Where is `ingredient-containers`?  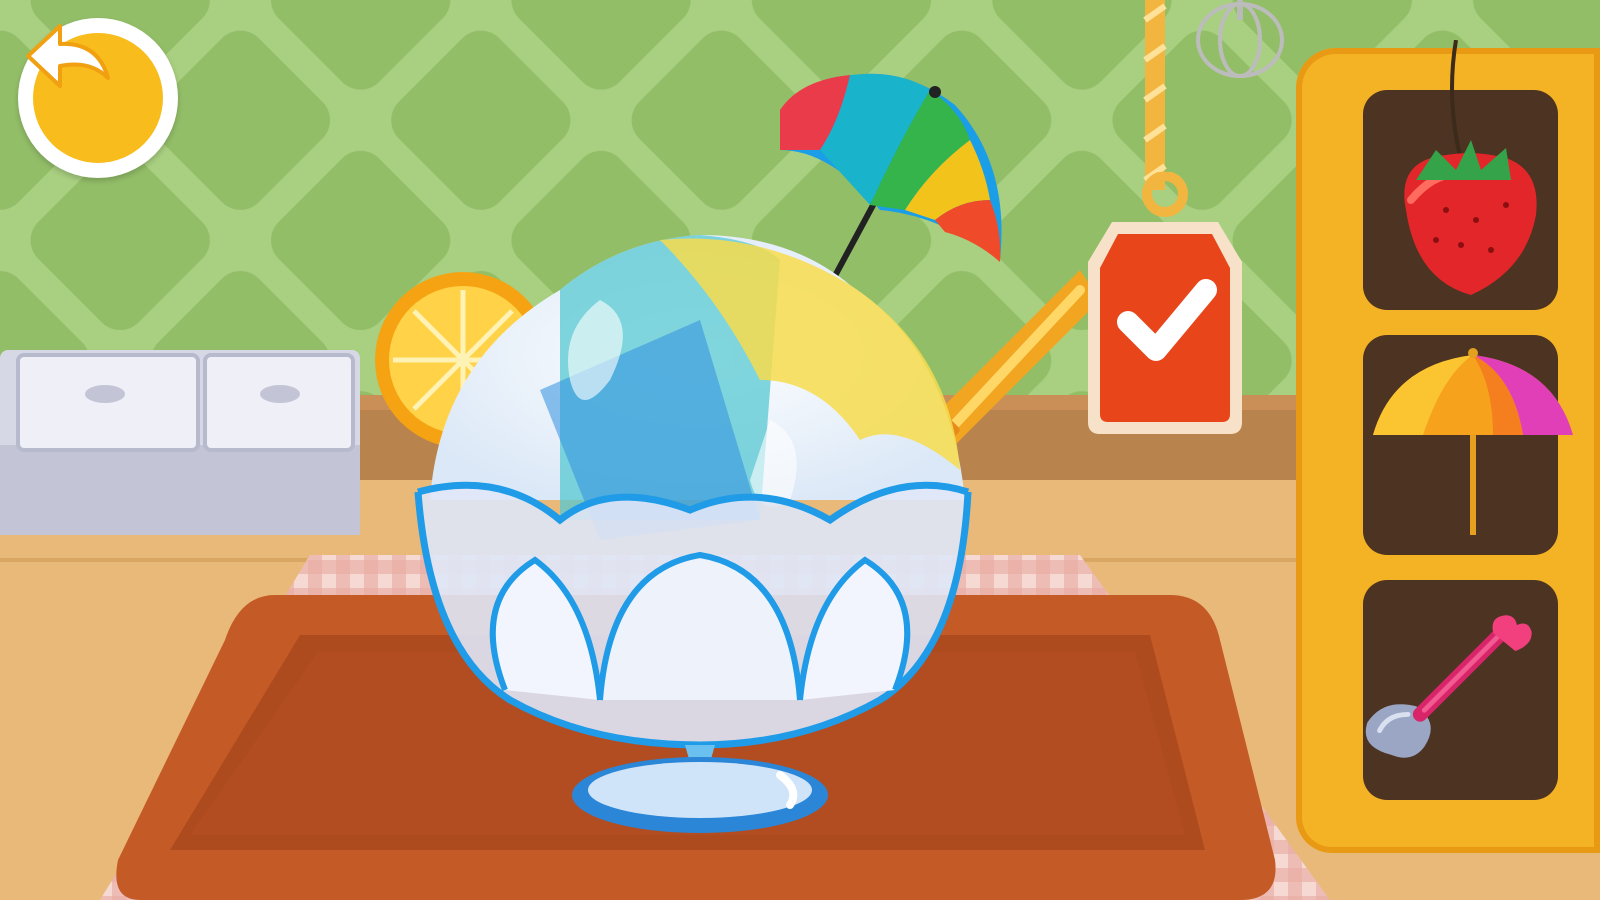
ingredient-containers is located at coordinates (180, 442).